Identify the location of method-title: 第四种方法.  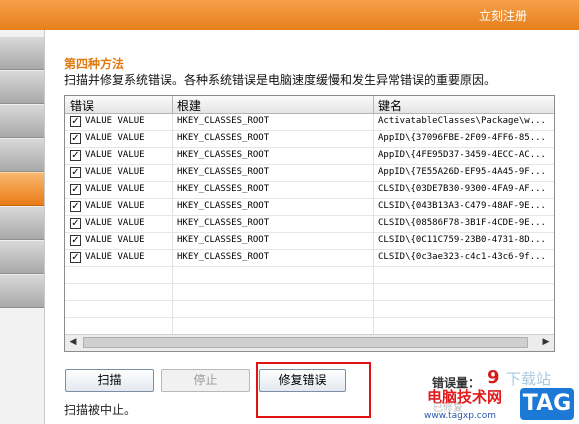
(94, 64).